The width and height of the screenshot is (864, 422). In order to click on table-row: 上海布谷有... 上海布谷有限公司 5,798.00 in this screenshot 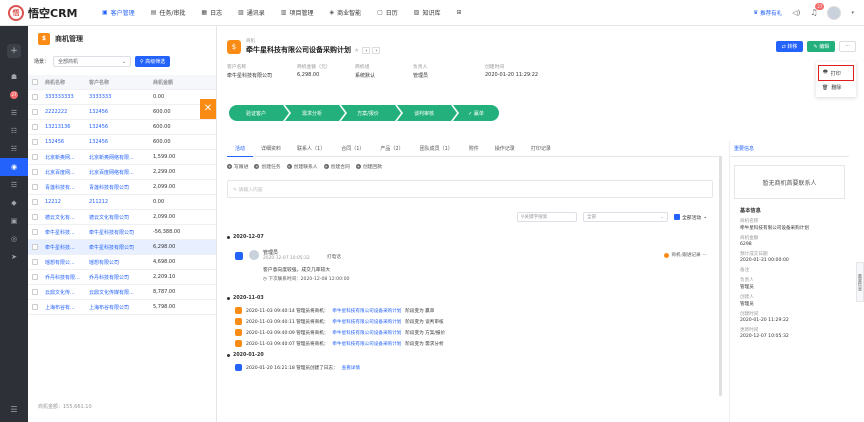, I will do `click(122, 307)`.